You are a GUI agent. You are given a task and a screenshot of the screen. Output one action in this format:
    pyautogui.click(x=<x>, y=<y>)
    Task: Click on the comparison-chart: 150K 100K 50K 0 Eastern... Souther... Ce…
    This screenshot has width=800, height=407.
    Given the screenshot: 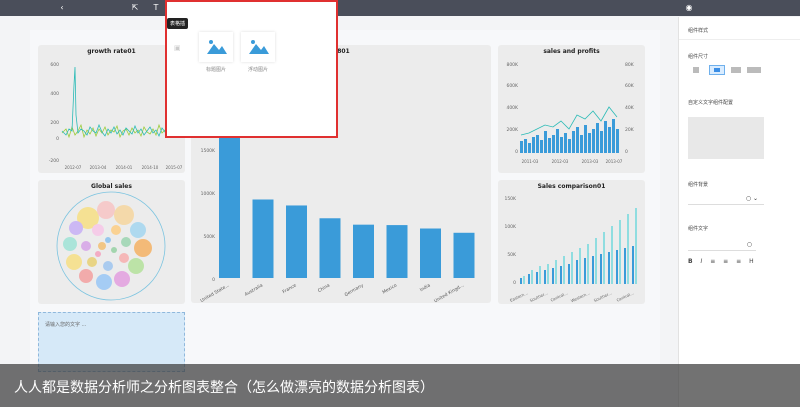 What is the action you would take?
    pyautogui.click(x=570, y=249)
    